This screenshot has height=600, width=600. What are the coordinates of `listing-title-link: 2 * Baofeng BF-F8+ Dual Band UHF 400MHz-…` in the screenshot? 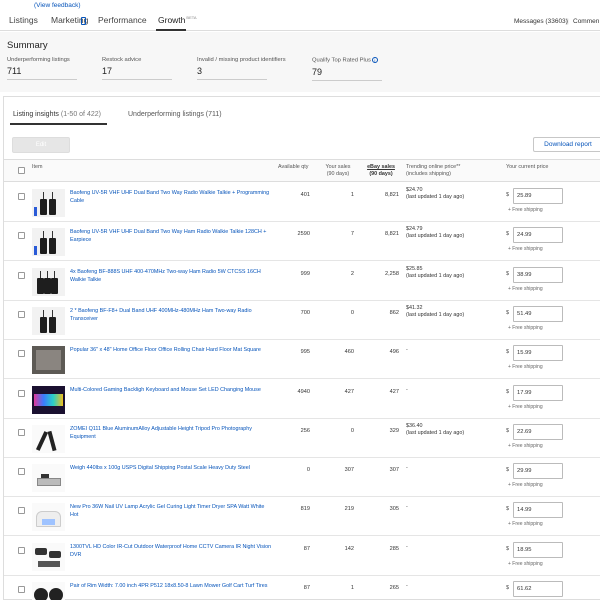 It's located at (171, 315).